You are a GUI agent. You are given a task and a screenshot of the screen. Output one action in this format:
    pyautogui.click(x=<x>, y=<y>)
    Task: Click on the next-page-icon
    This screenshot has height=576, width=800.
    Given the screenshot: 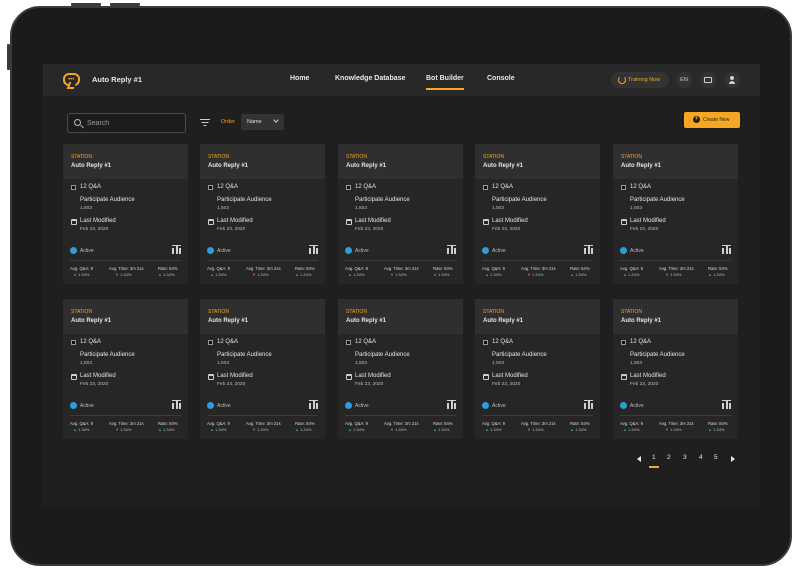 What is the action you would take?
    pyautogui.click(x=733, y=459)
    